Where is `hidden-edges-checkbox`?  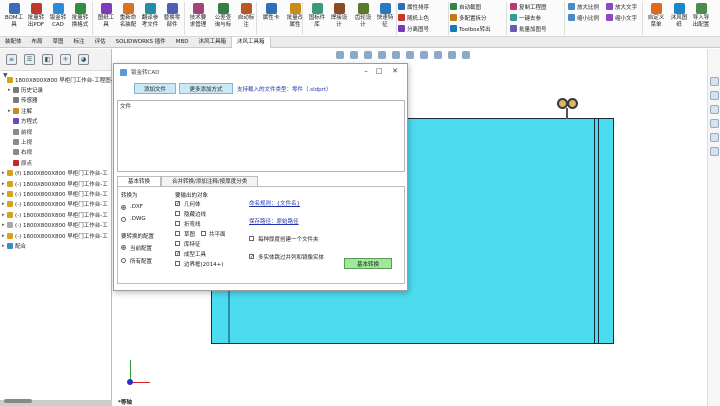 hidden-edges-checkbox is located at coordinates (177, 213).